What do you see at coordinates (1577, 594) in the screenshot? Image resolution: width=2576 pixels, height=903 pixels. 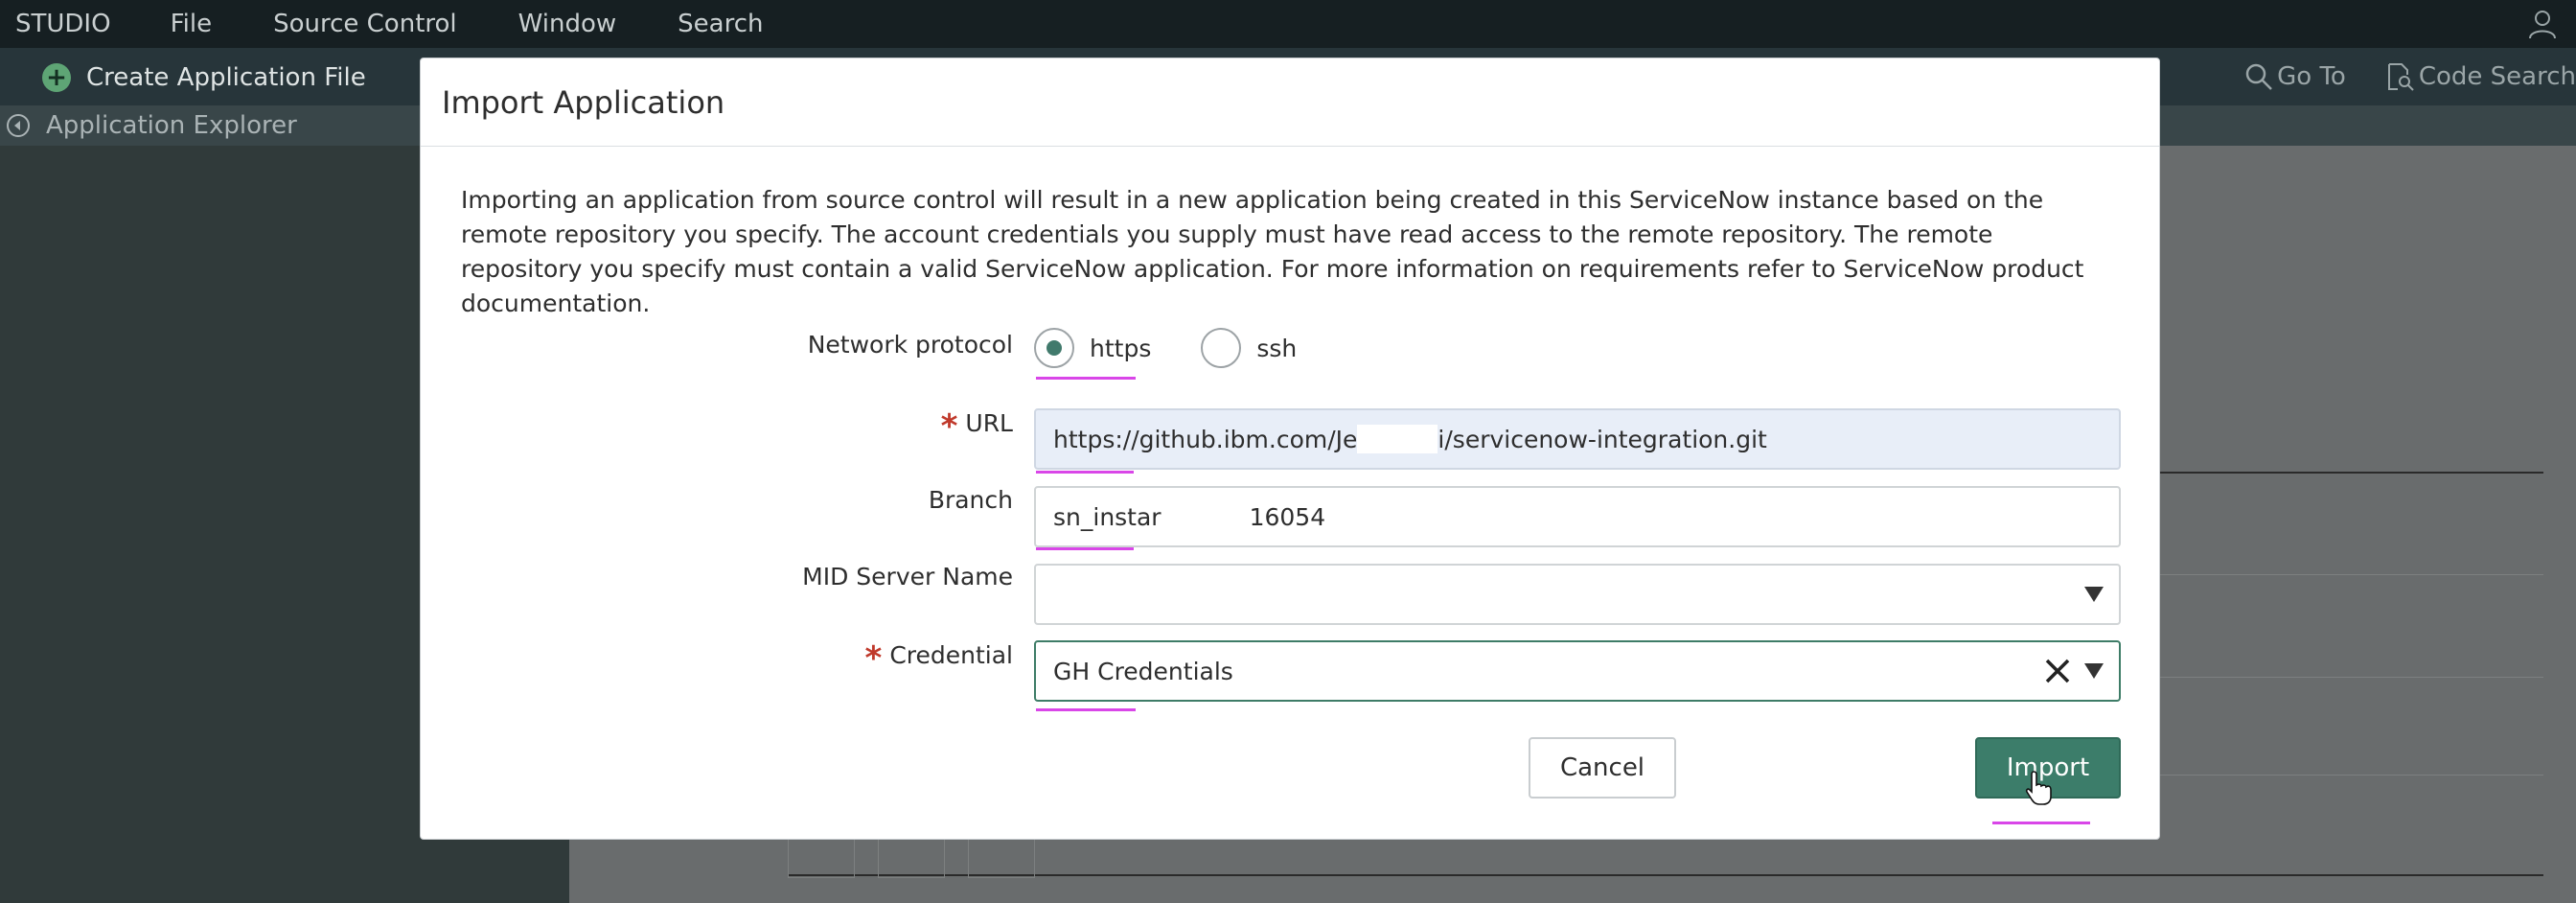 I see `mid-server-select` at bounding box center [1577, 594].